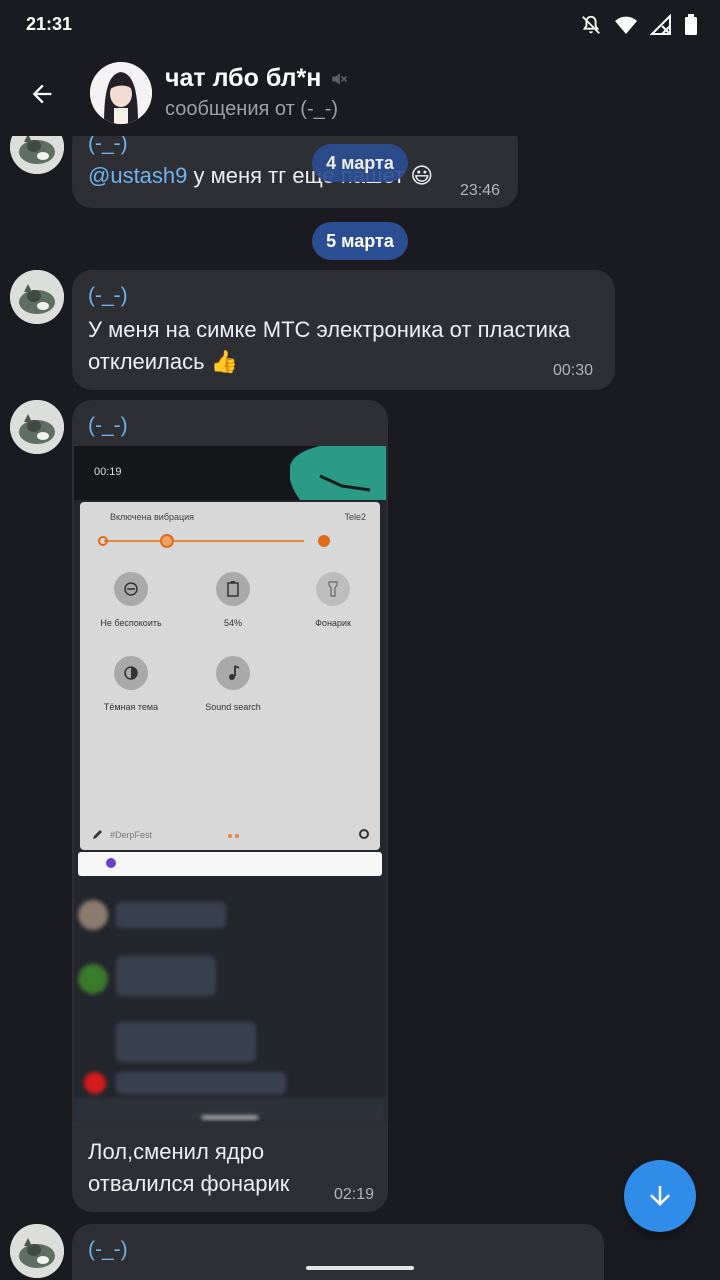 This screenshot has height=1280, width=720. What do you see at coordinates (243, 78) in the screenshot?
I see `chat-title: чат лбо бл*н` at bounding box center [243, 78].